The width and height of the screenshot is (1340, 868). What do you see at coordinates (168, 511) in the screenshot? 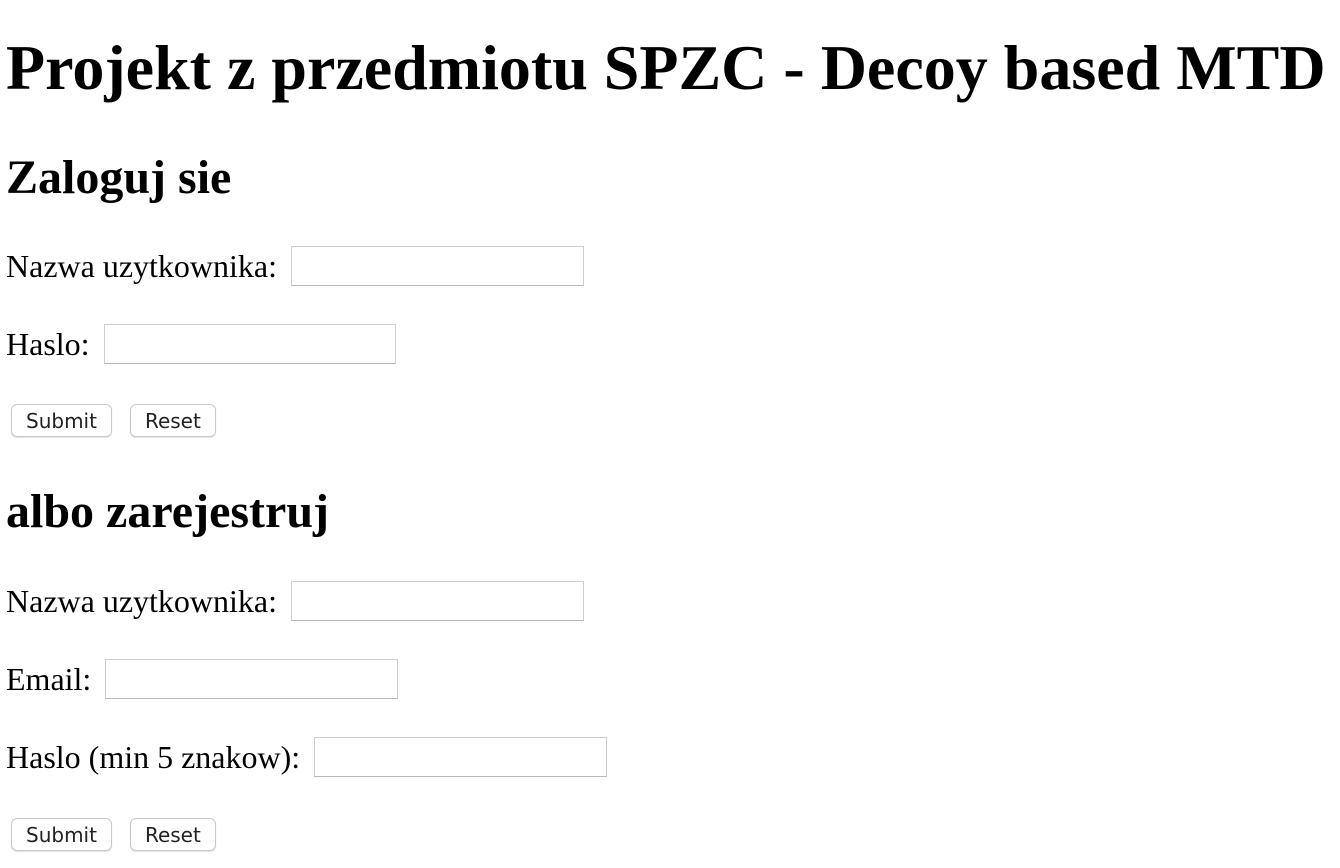
I see `register-heading: albo zarejestruj` at bounding box center [168, 511].